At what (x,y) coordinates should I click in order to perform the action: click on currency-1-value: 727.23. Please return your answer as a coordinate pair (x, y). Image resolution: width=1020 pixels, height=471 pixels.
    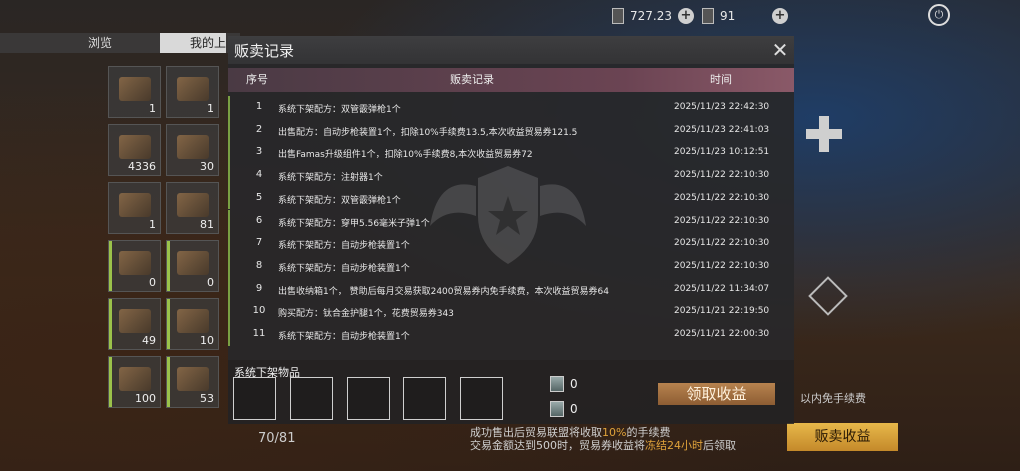
    Looking at the image, I should click on (651, 16).